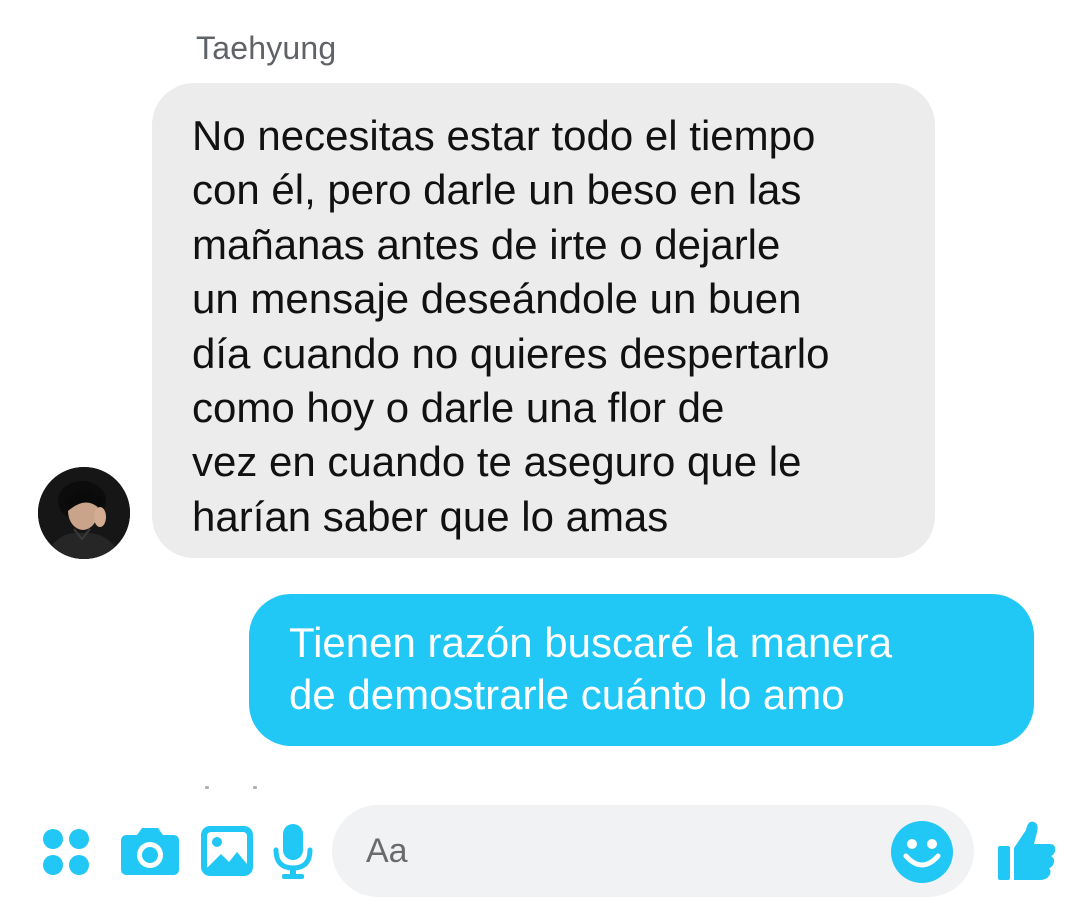 This screenshot has height=899, width=1080. I want to click on image-icon, so click(227, 851).